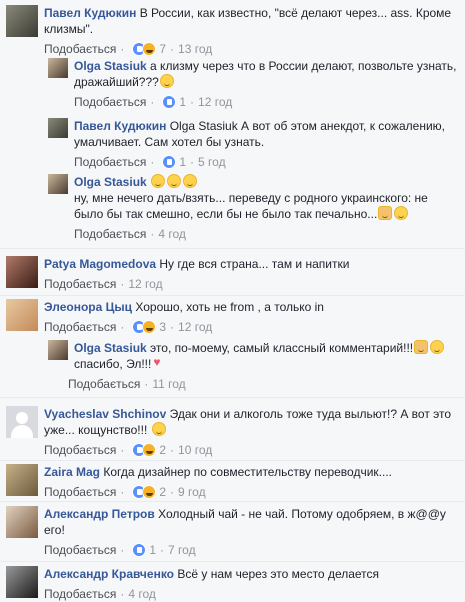  I want to click on ok-hand-emoji-icon, so click(421, 347).